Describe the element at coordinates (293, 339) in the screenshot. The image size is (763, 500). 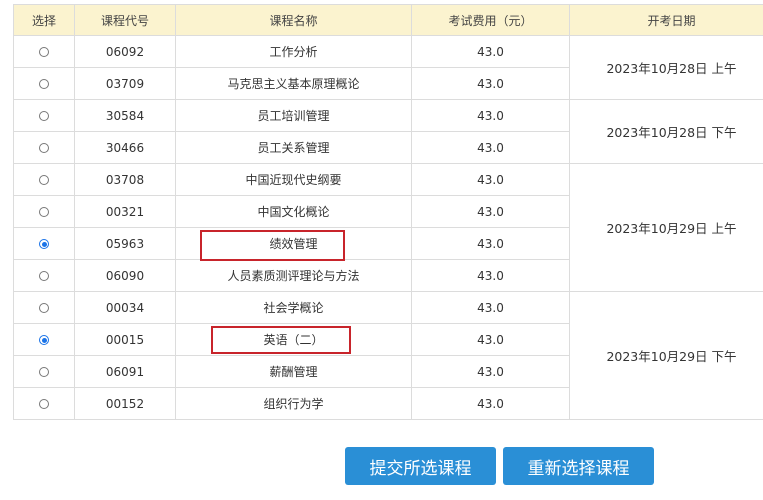
I see `course-name-cell: 英语（二）` at that location.